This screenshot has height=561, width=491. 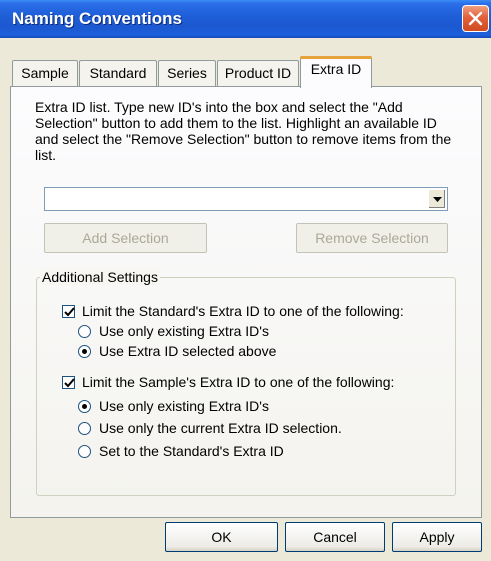 I want to click on tab-series: Series, so click(x=187, y=73).